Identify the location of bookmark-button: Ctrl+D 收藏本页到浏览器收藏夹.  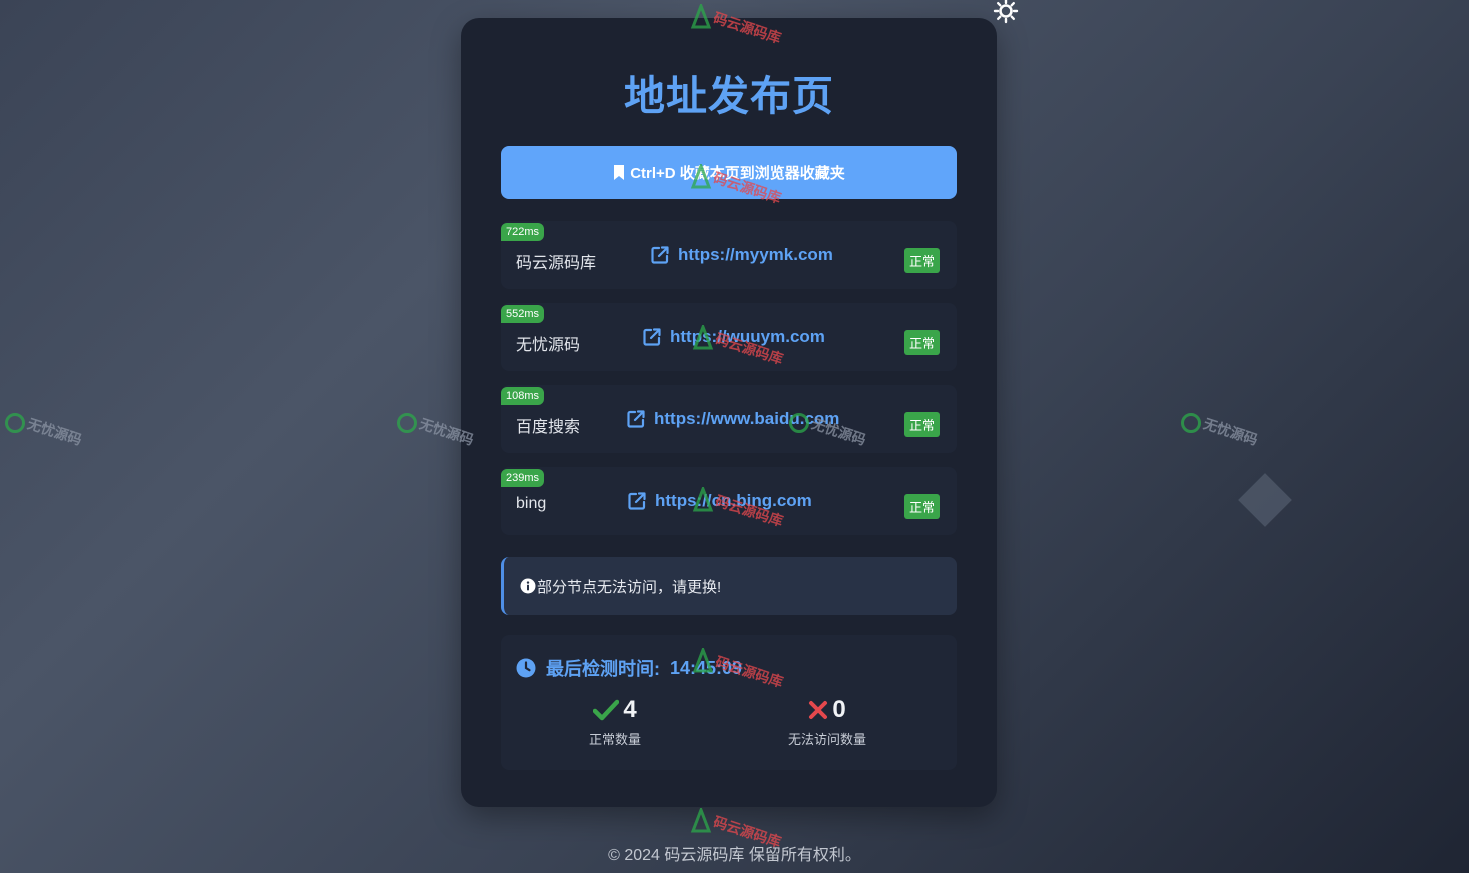
(729, 172).